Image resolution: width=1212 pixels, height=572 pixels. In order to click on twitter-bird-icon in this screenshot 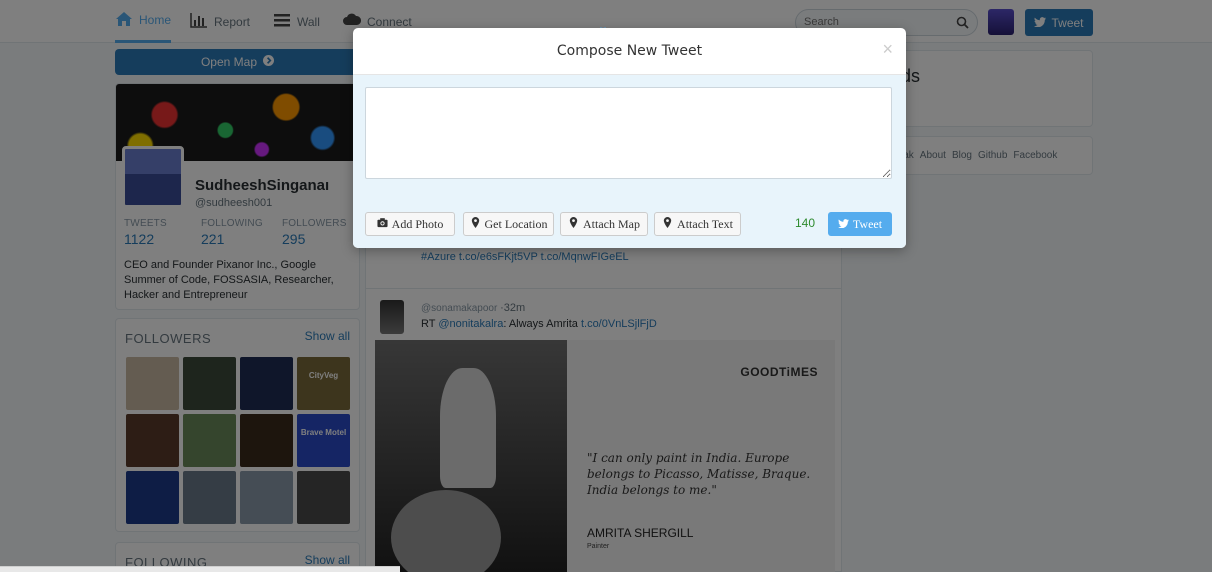, I will do `click(843, 224)`.